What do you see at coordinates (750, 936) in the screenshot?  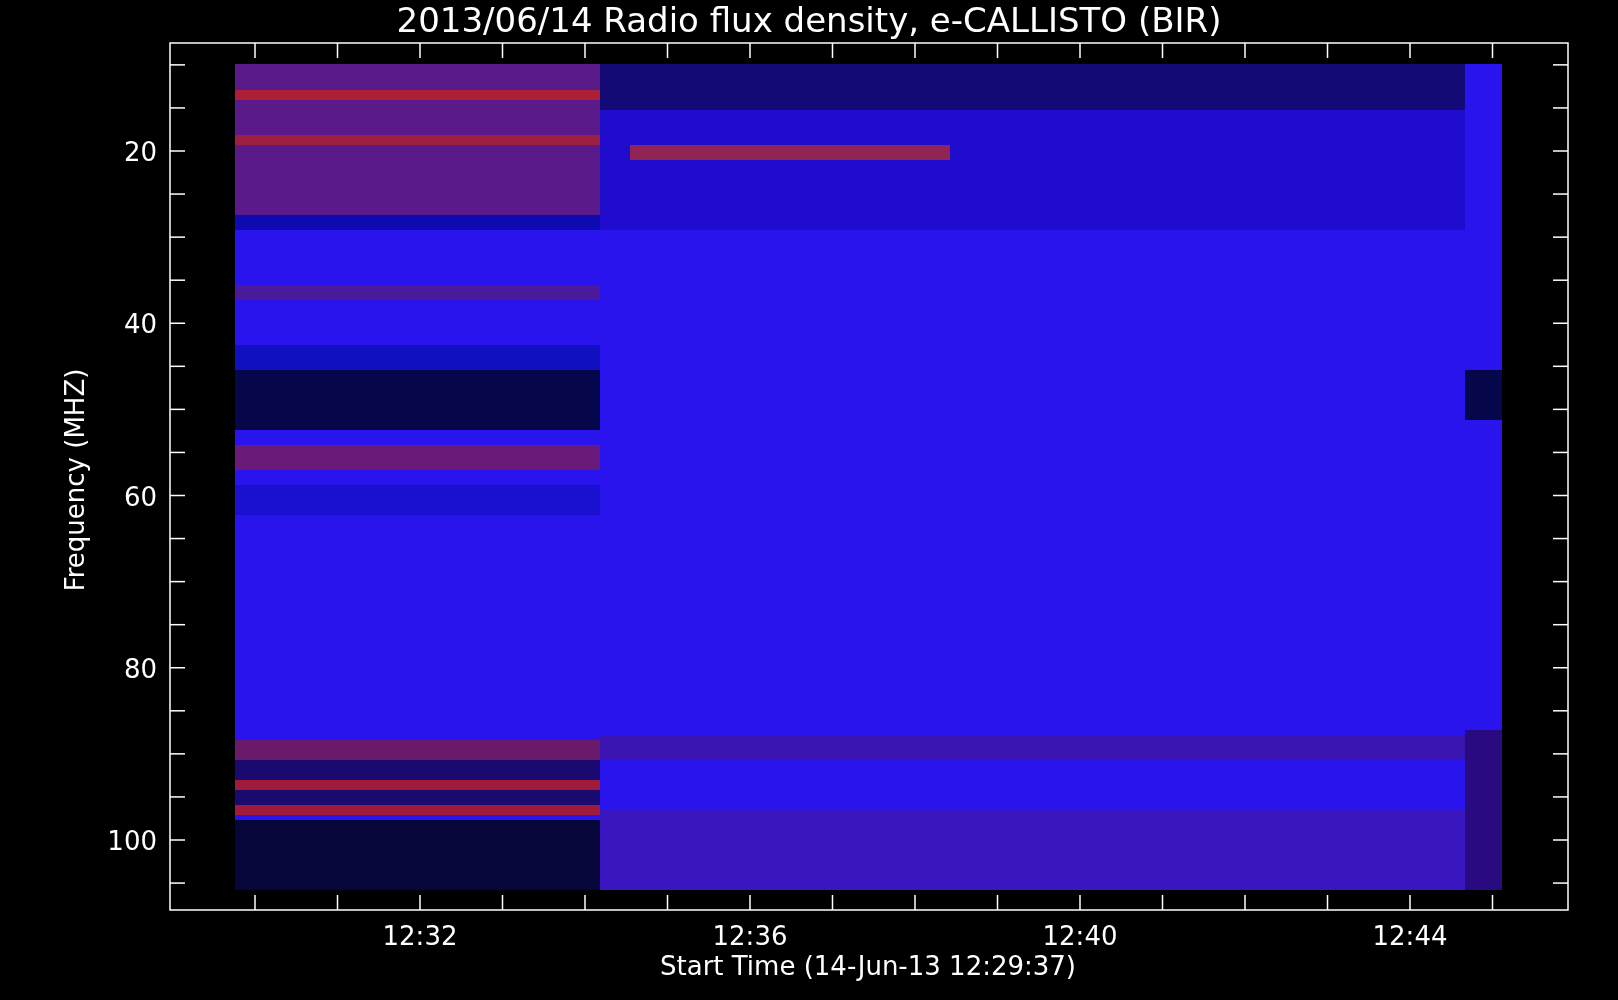 I see `x-tick-label: 12:36` at bounding box center [750, 936].